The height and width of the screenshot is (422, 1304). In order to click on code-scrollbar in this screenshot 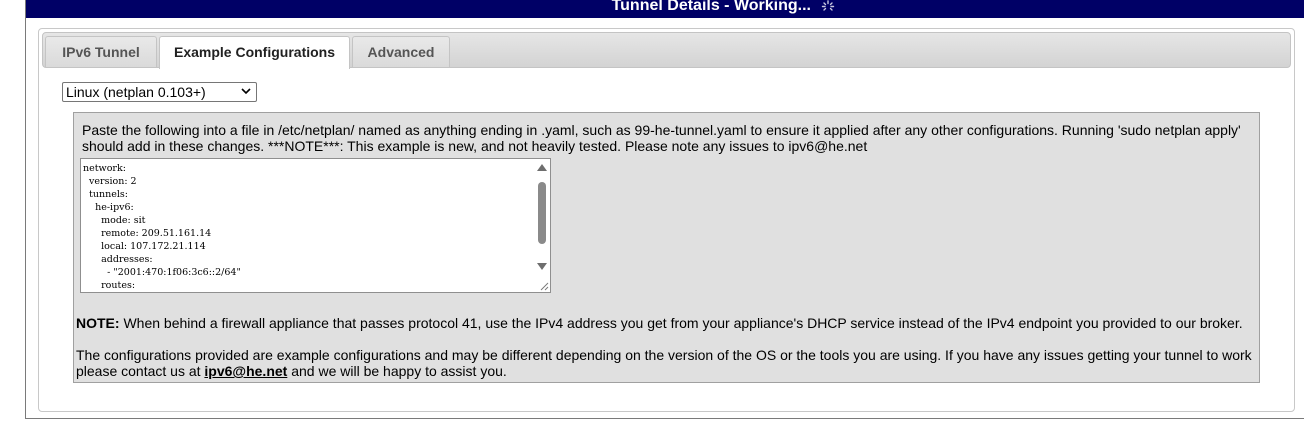, I will do `click(541, 224)`.